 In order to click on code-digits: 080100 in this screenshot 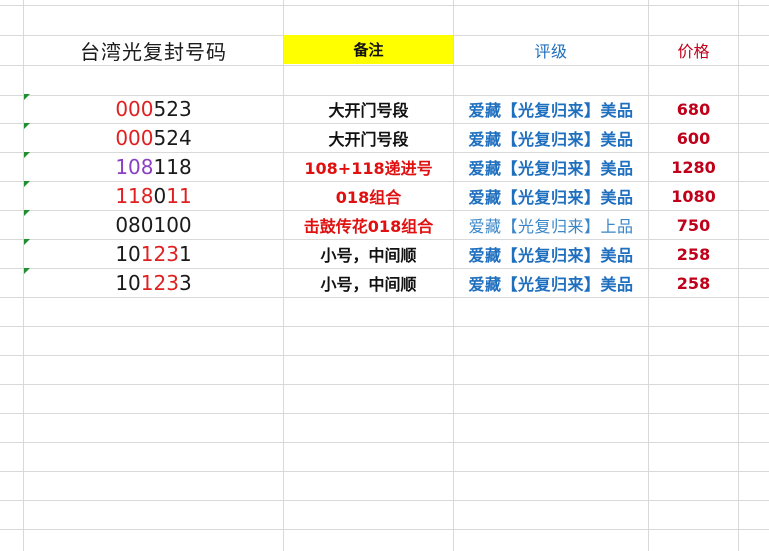, I will do `click(153, 225)`.